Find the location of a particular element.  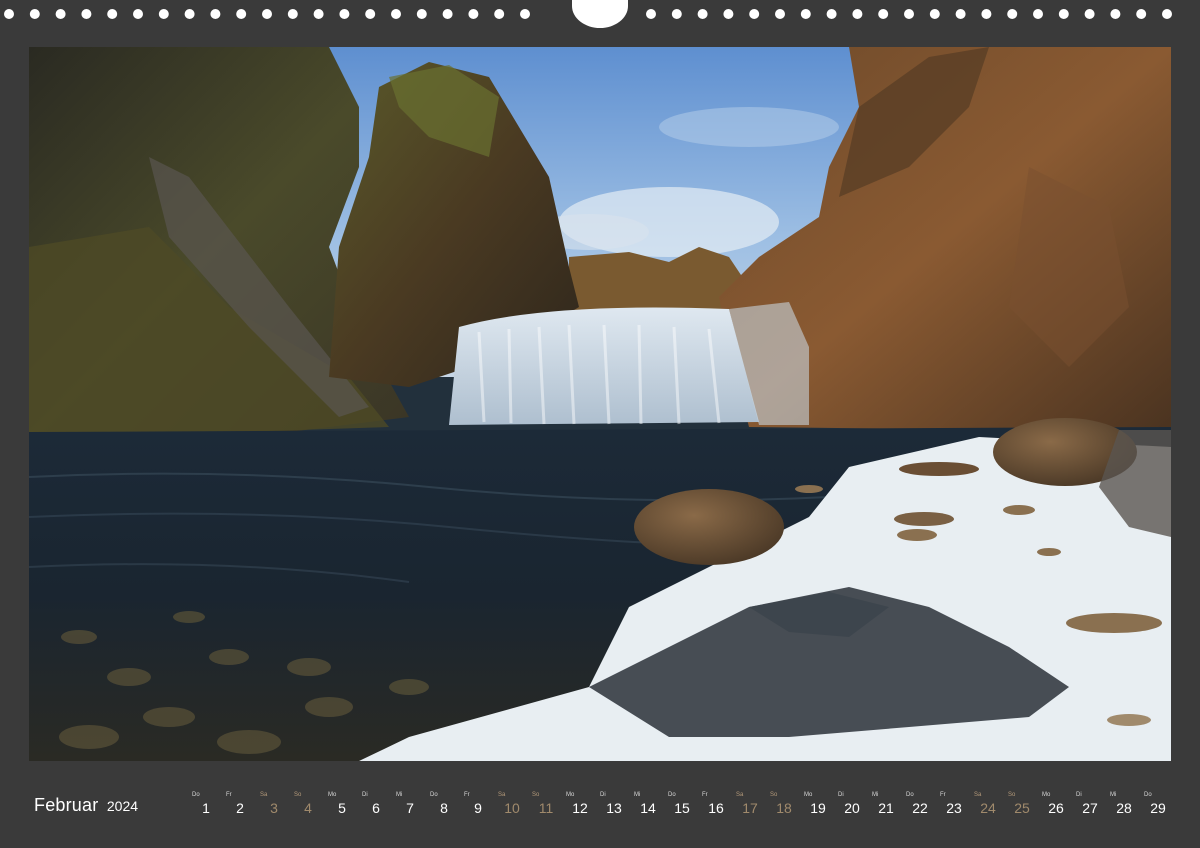

day-number: 29 is located at coordinates (1158, 808).